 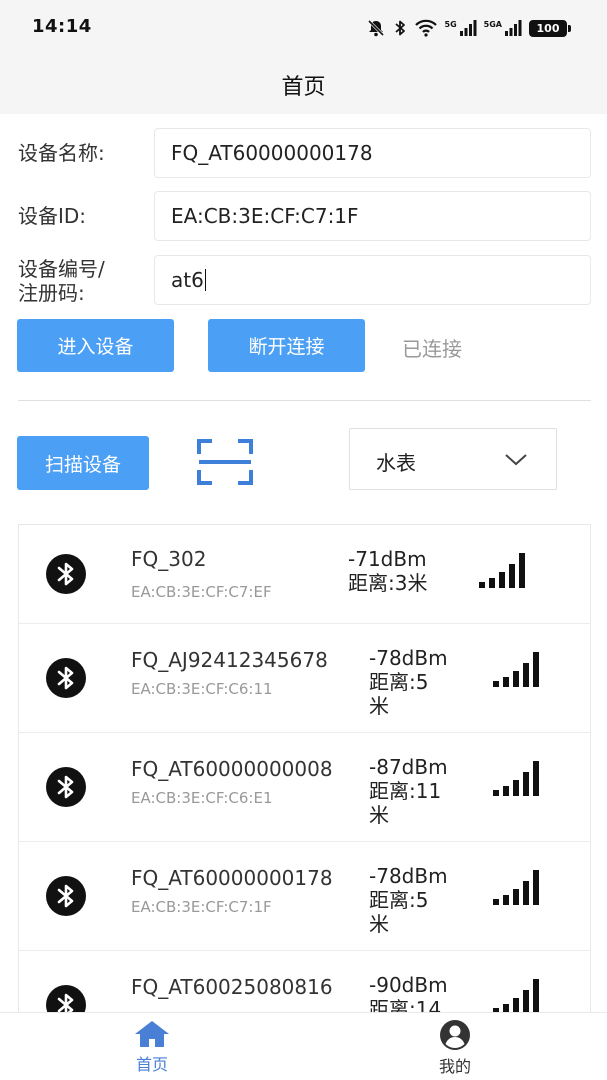 What do you see at coordinates (408, 985) in the screenshot?
I see `device-rssi: -90dBm` at bounding box center [408, 985].